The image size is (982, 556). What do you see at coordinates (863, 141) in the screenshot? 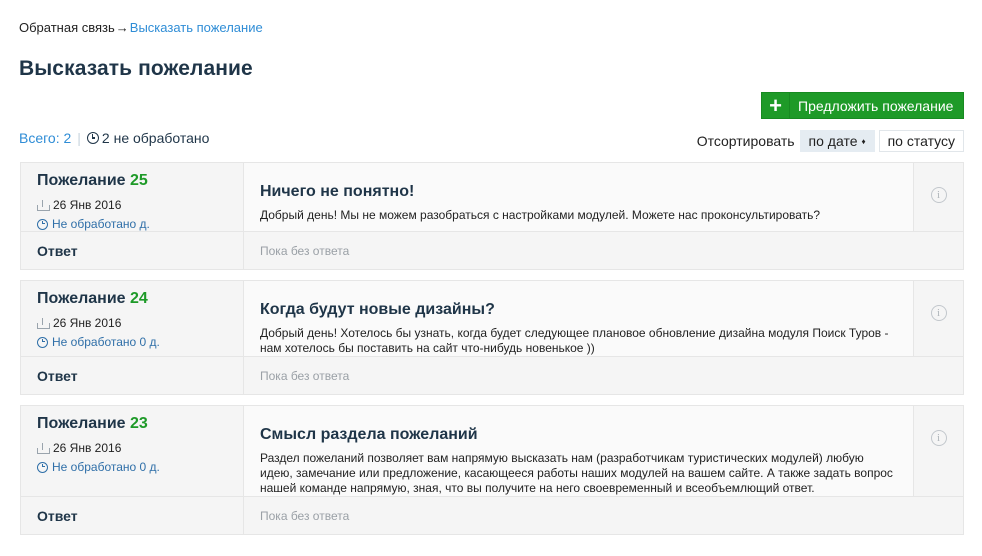
I see `sort-arrow-icon: ♦` at bounding box center [863, 141].